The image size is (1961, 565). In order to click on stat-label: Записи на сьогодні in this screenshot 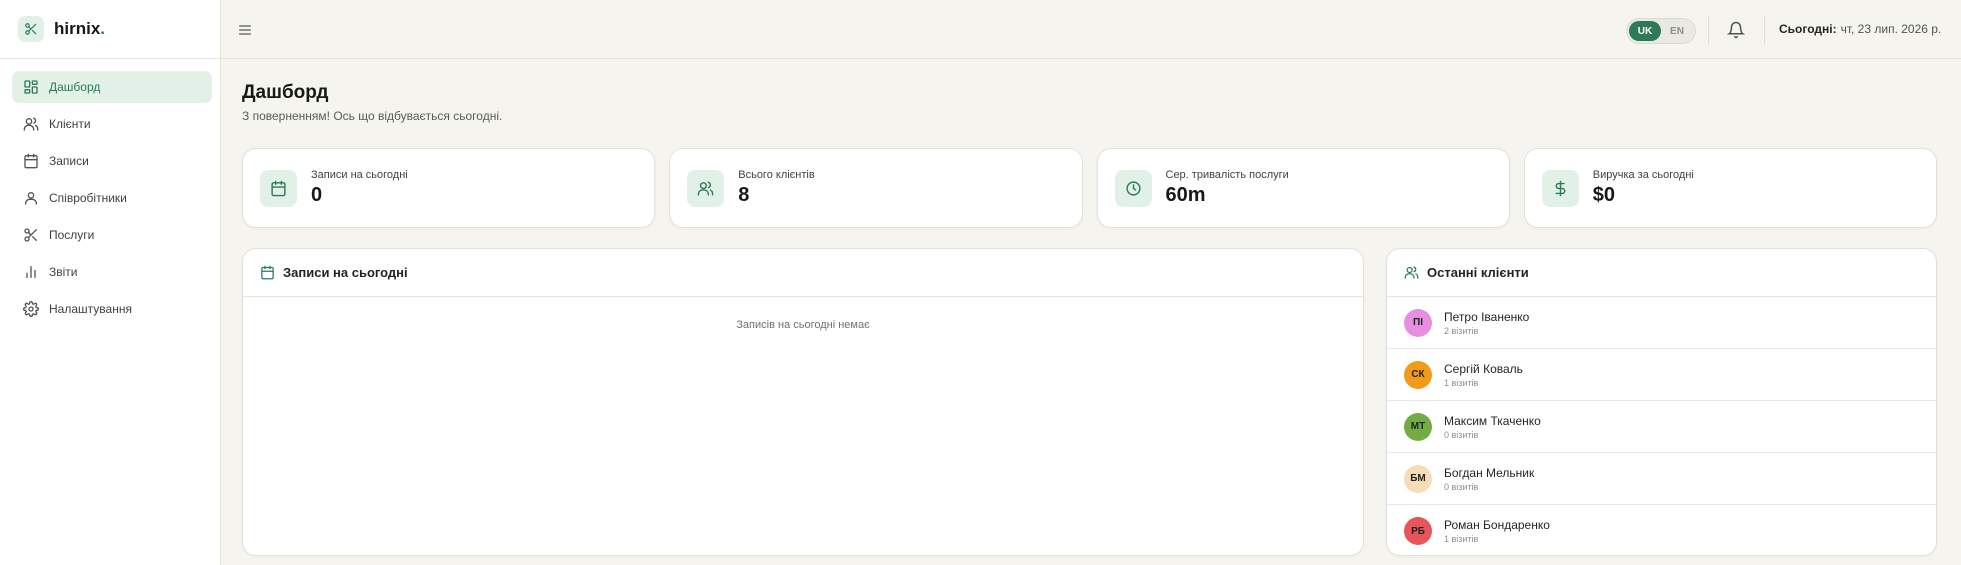, I will do `click(359, 175)`.